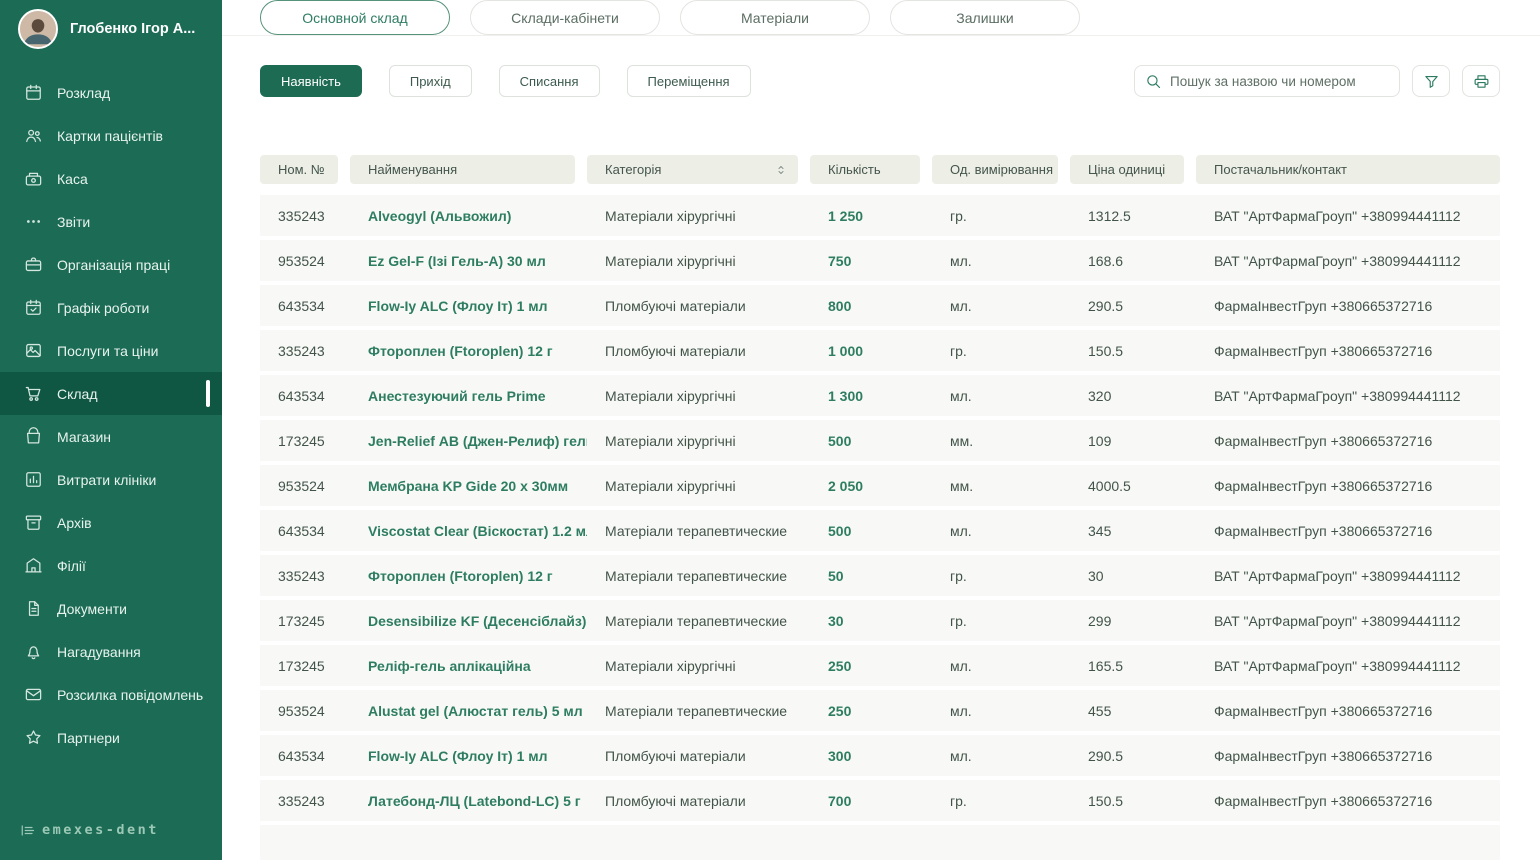 This screenshot has height=860, width=1540. I want to click on search-box, so click(1267, 81).